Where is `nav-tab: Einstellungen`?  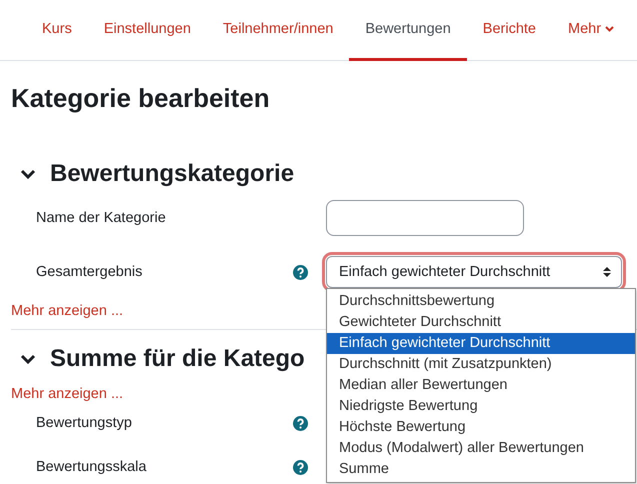
nav-tab: Einstellungen is located at coordinates (147, 30).